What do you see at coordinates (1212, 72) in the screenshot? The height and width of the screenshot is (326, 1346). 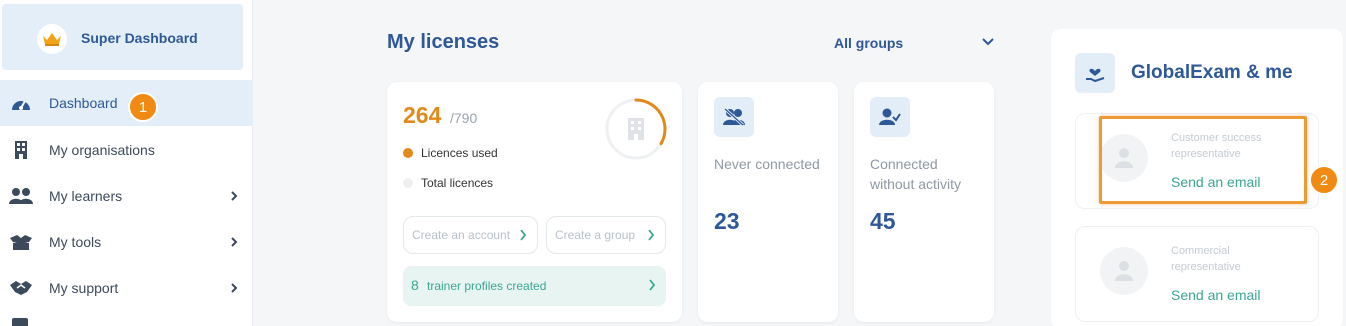 I see `panel-title: GlobalExam & me` at bounding box center [1212, 72].